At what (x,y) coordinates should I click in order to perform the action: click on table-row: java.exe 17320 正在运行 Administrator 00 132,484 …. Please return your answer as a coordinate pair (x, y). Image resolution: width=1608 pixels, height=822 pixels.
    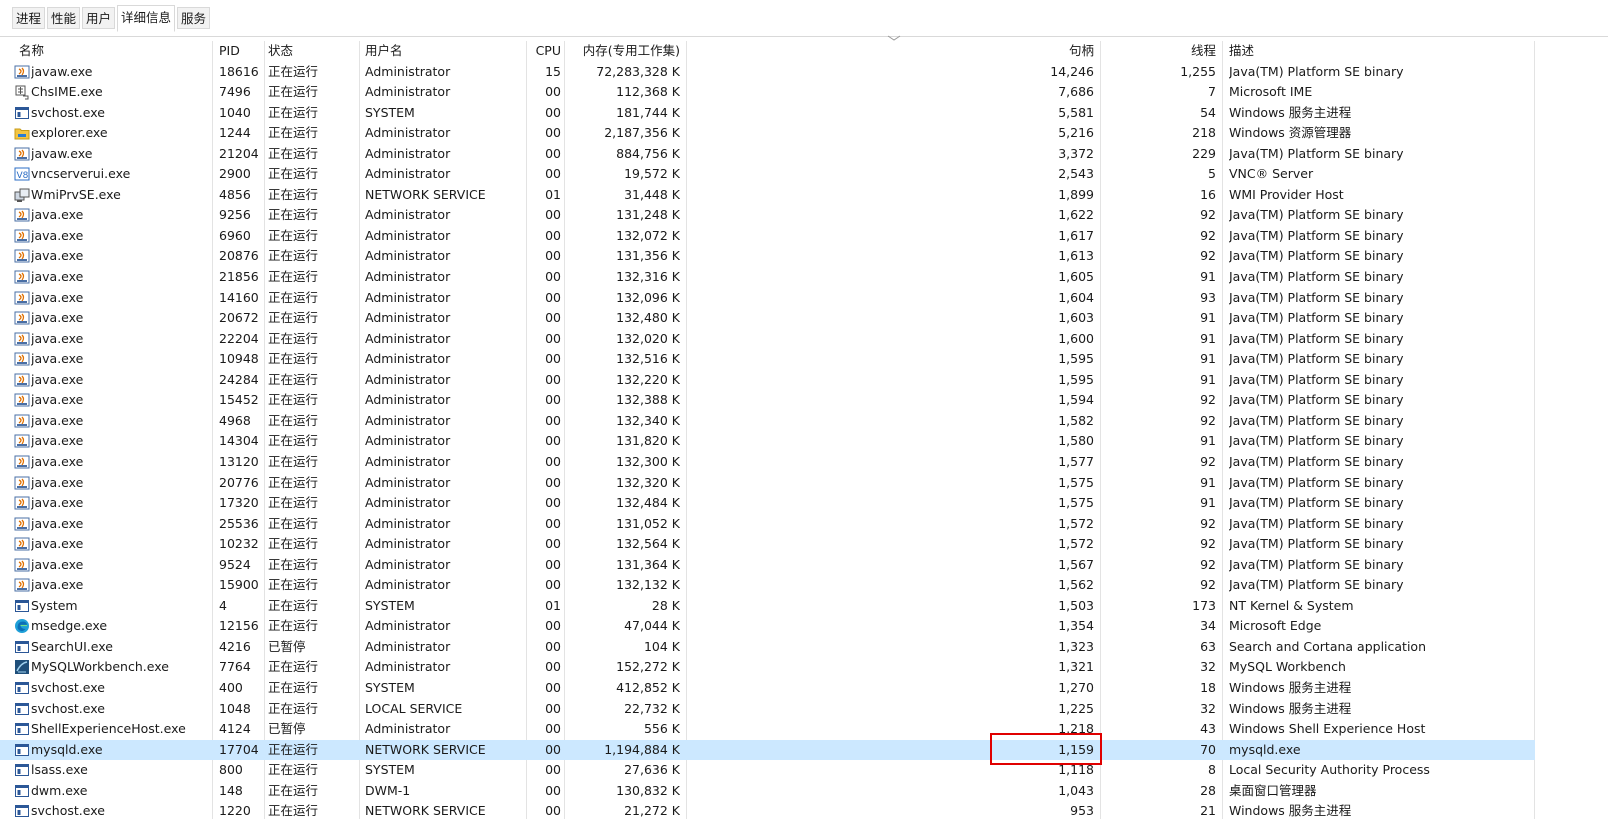
    Looking at the image, I should click on (767, 503).